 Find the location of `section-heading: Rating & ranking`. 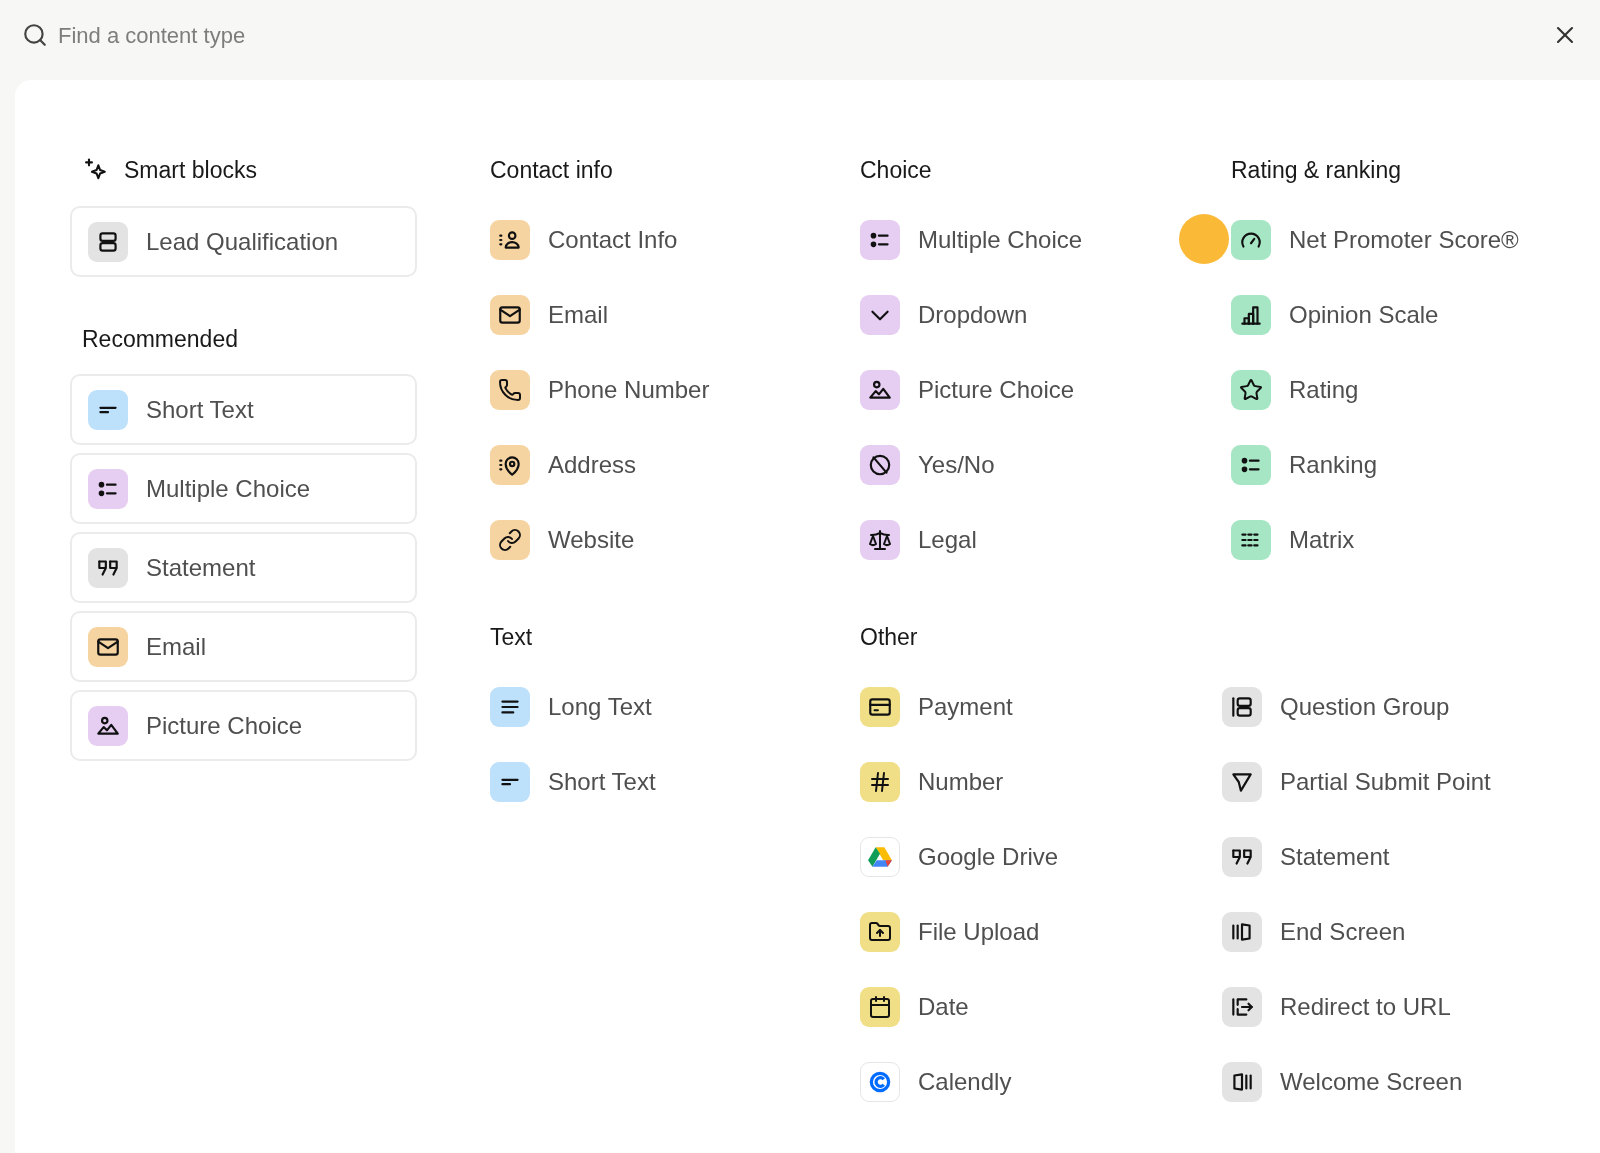

section-heading: Rating & ranking is located at coordinates (1317, 170).